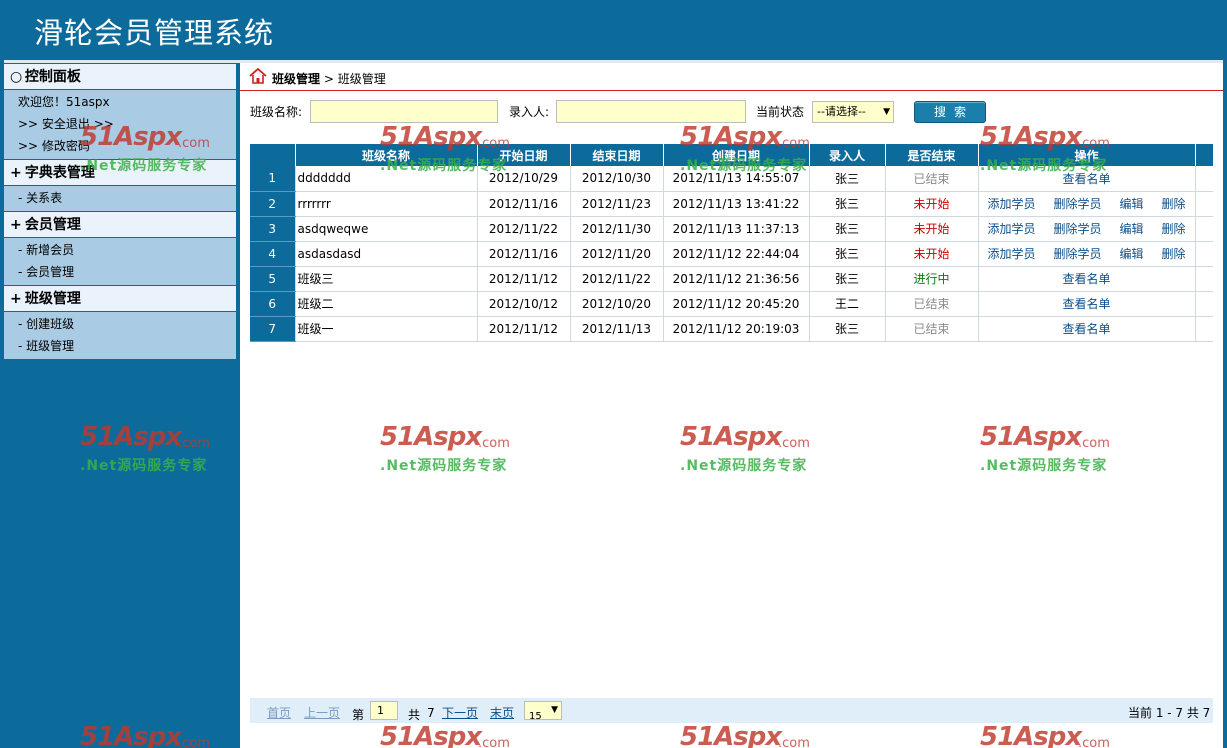 The width and height of the screenshot is (1227, 748). I want to click on sidebar-item-relations: - 关系表, so click(120, 198).